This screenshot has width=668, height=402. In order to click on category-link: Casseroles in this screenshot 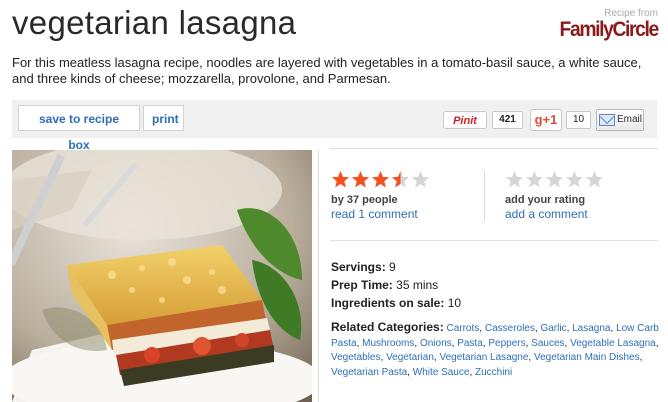, I will do `click(510, 328)`.